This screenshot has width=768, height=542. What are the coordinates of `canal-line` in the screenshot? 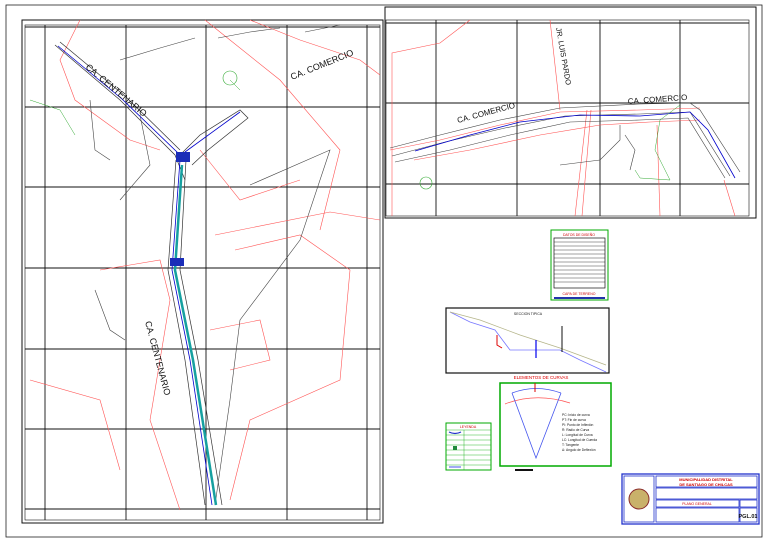 It's located at (195, 335).